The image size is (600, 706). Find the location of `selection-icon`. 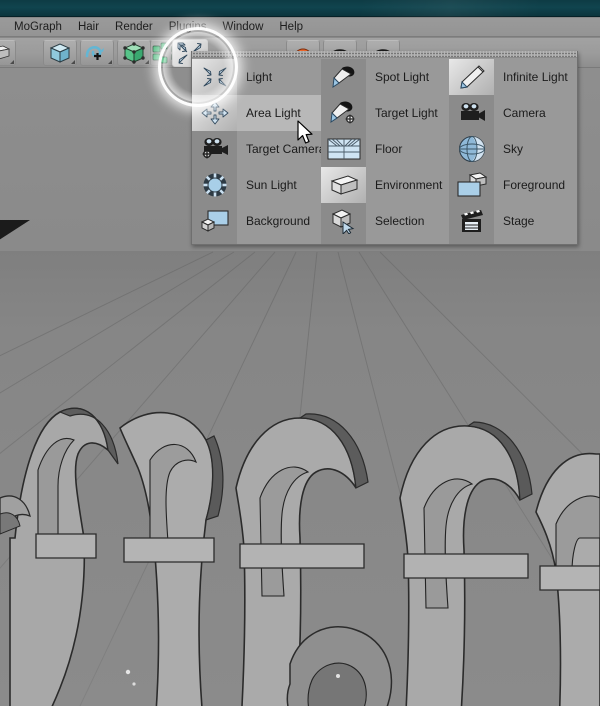

selection-icon is located at coordinates (343, 221).